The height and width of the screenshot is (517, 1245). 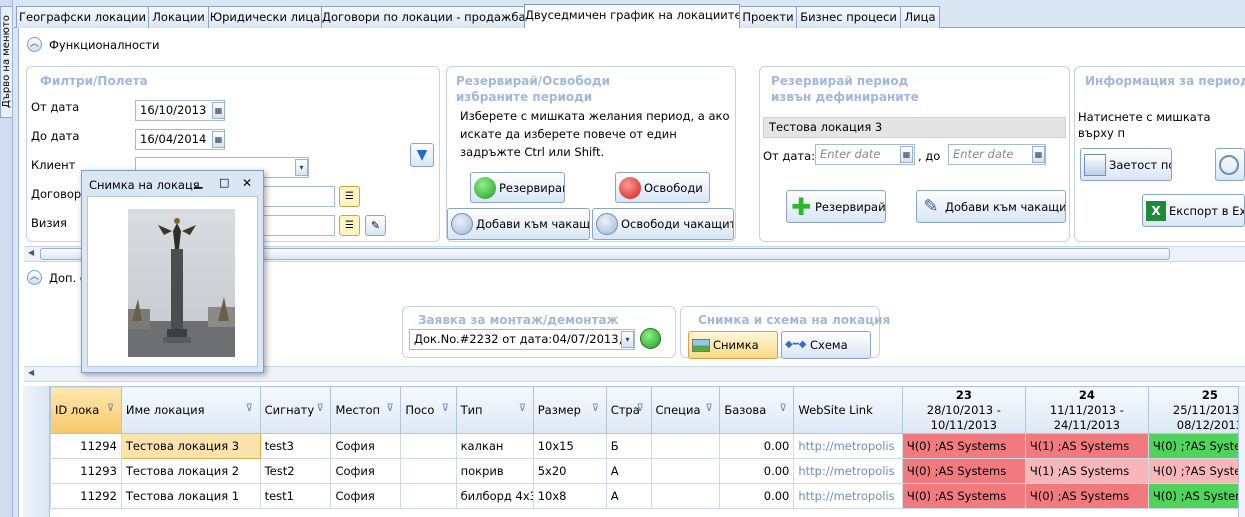 What do you see at coordinates (757, 410) in the screenshot?
I see `column-header-base: Базова ⊽` at bounding box center [757, 410].